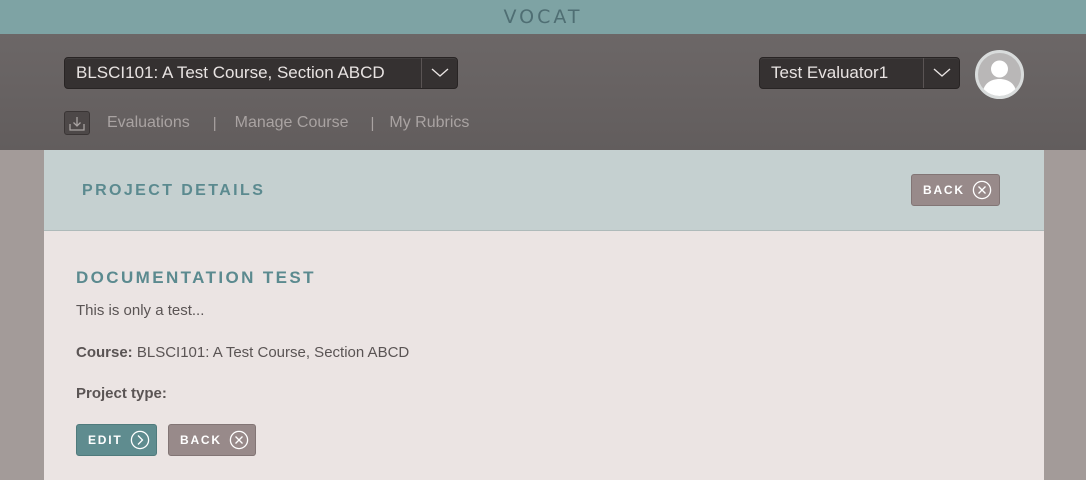 The height and width of the screenshot is (480, 1086). Describe the element at coordinates (830, 72) in the screenshot. I see `user-selector-label: Test Evaluator1` at that location.